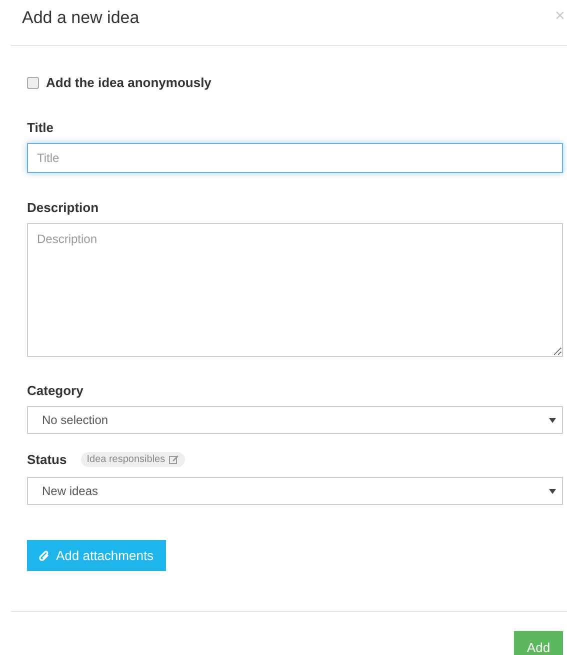  What do you see at coordinates (538, 643) in the screenshot?
I see `add-button: Add` at bounding box center [538, 643].